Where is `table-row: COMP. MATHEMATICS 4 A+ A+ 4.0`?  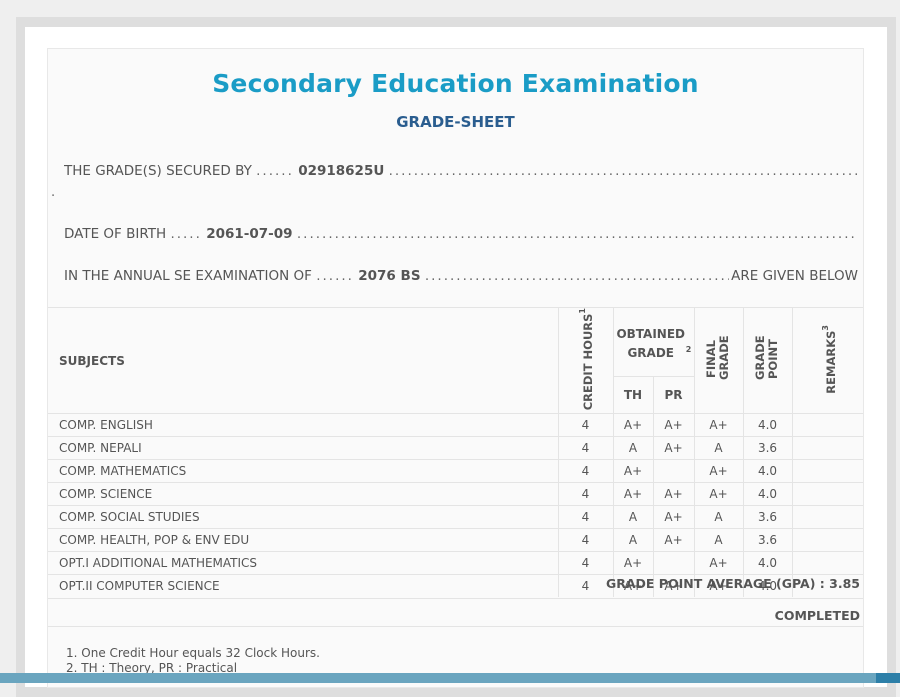
table-row: COMP. MATHEMATICS 4 A+ A+ 4.0 is located at coordinates (455, 471).